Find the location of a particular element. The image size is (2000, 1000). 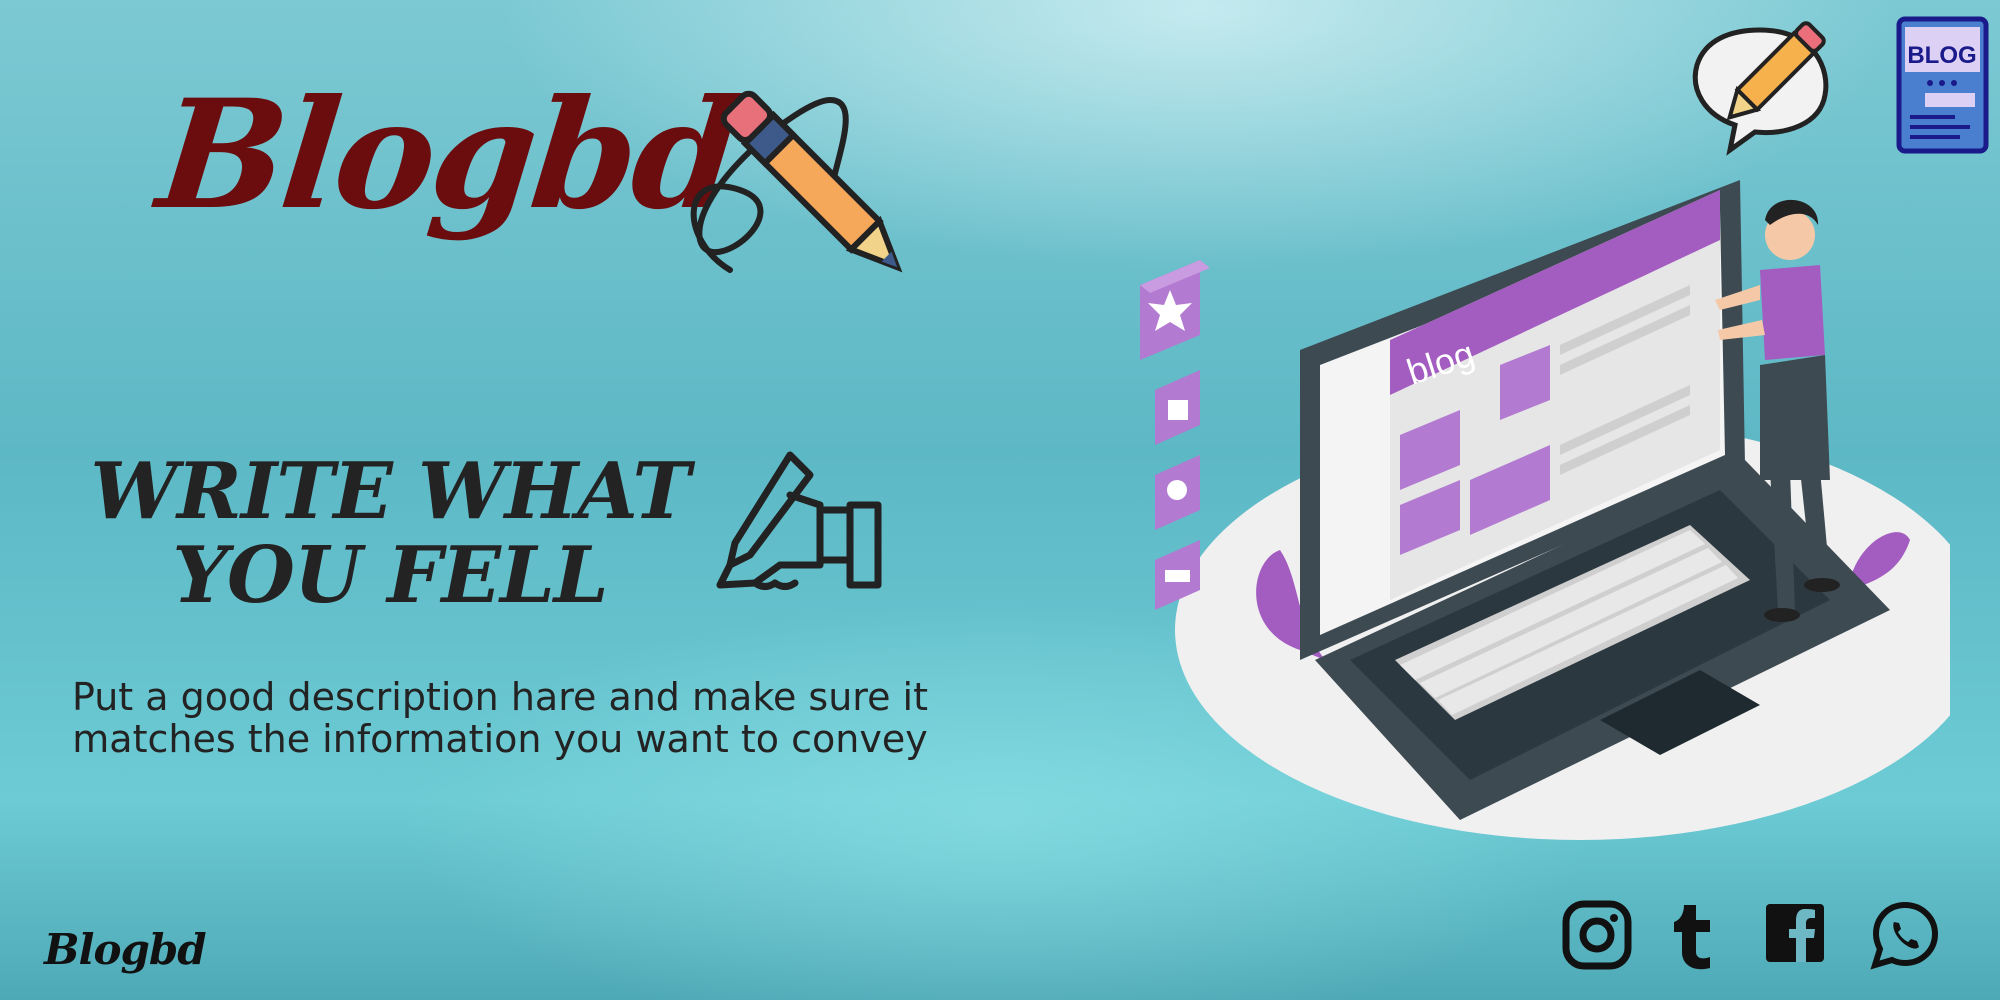

headline: WRITE WHAT YOU FELL is located at coordinates (390, 534).